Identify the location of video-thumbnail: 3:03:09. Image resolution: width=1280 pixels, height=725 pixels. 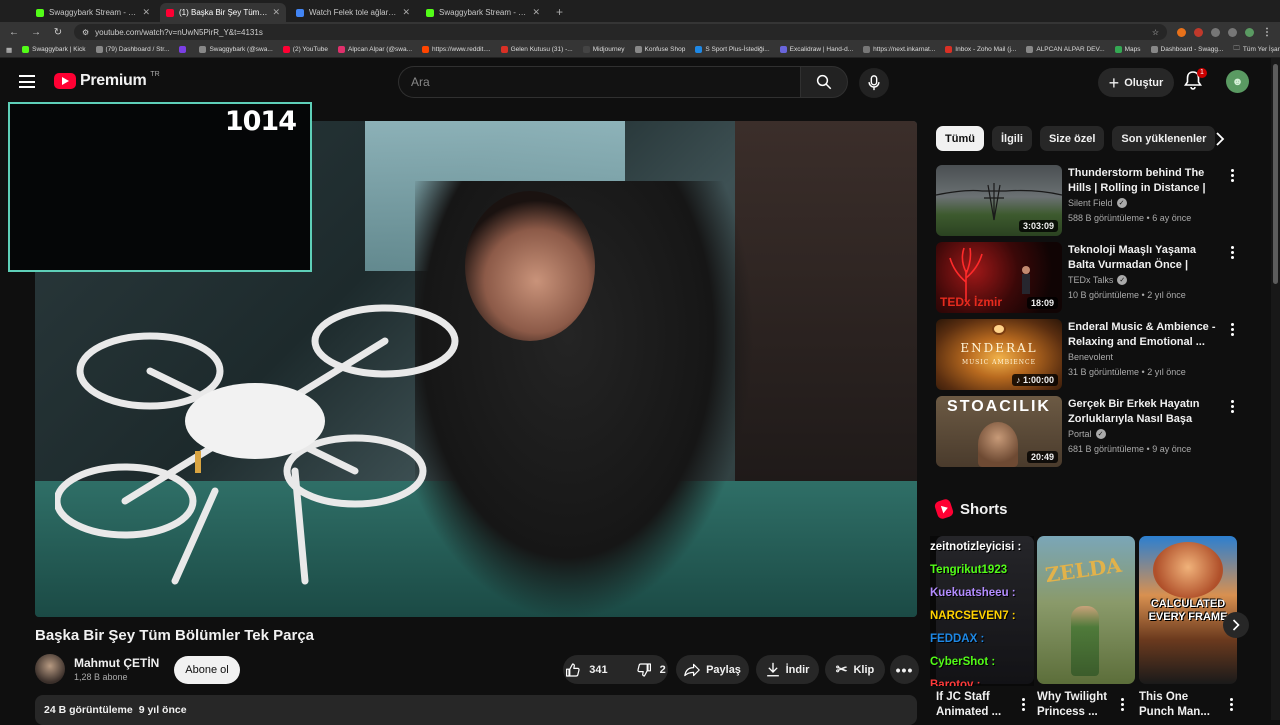
(999, 200).